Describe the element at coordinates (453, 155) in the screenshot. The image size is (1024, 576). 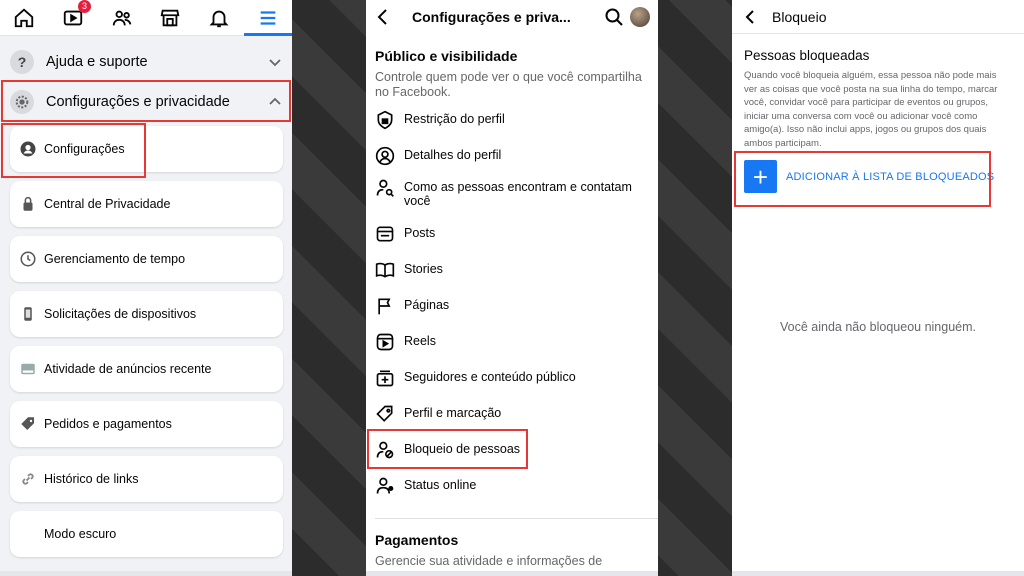
I see `option-label: Detalhes do perfil` at that location.